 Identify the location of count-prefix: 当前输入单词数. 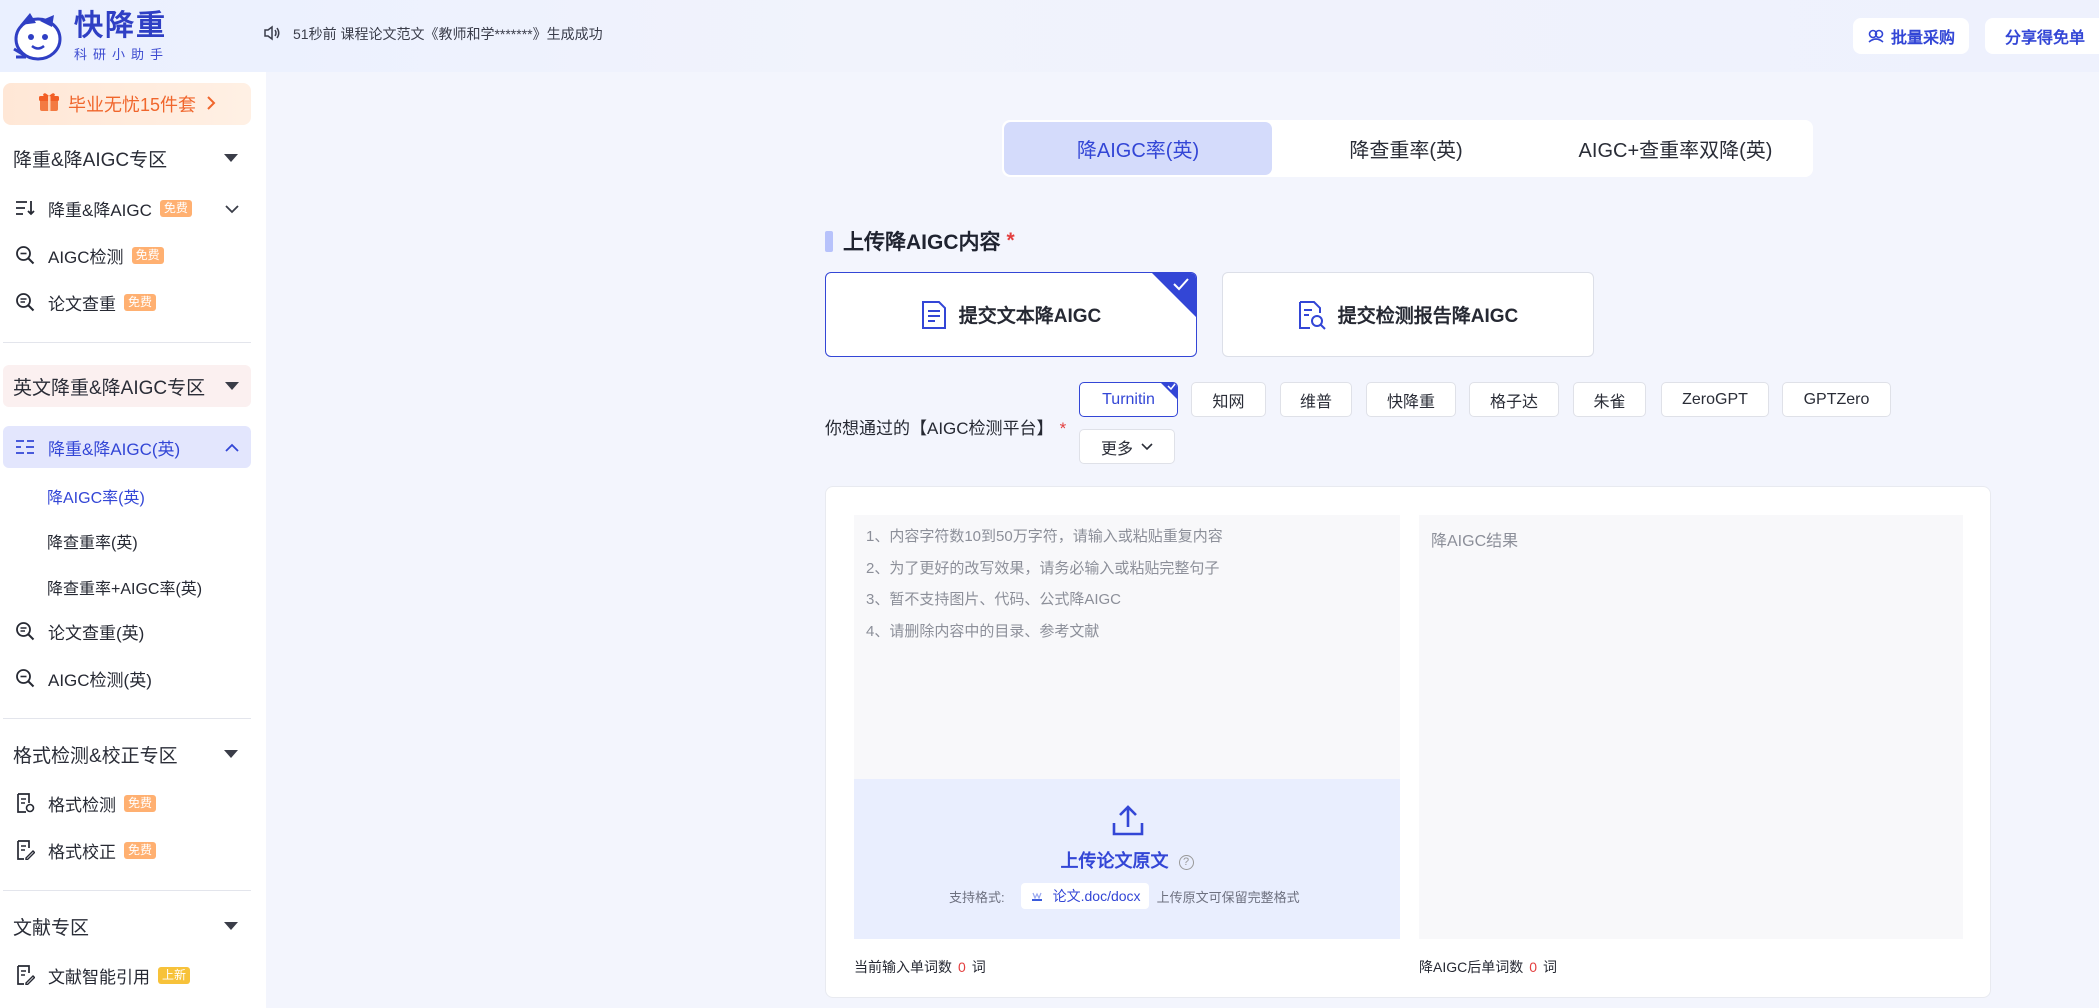
(903, 967).